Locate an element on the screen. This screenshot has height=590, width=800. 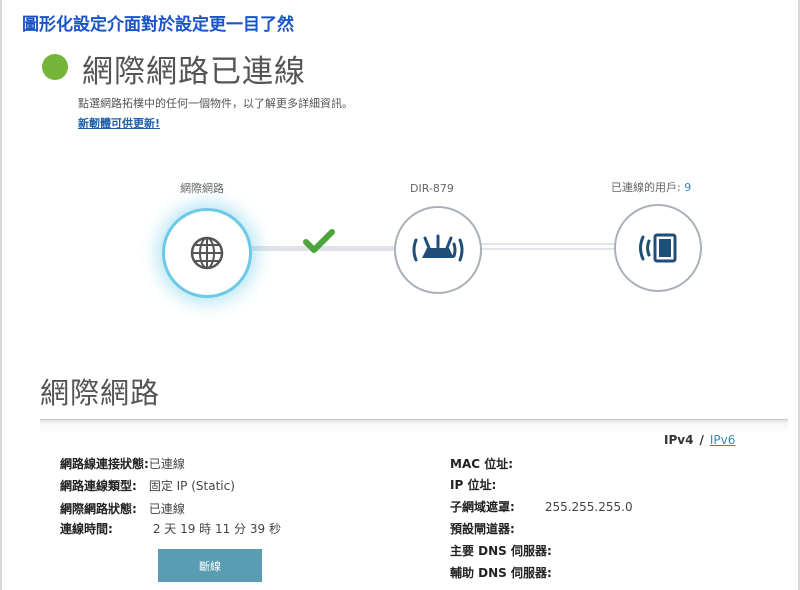
disconnect-button: 斷線 is located at coordinates (210, 565).